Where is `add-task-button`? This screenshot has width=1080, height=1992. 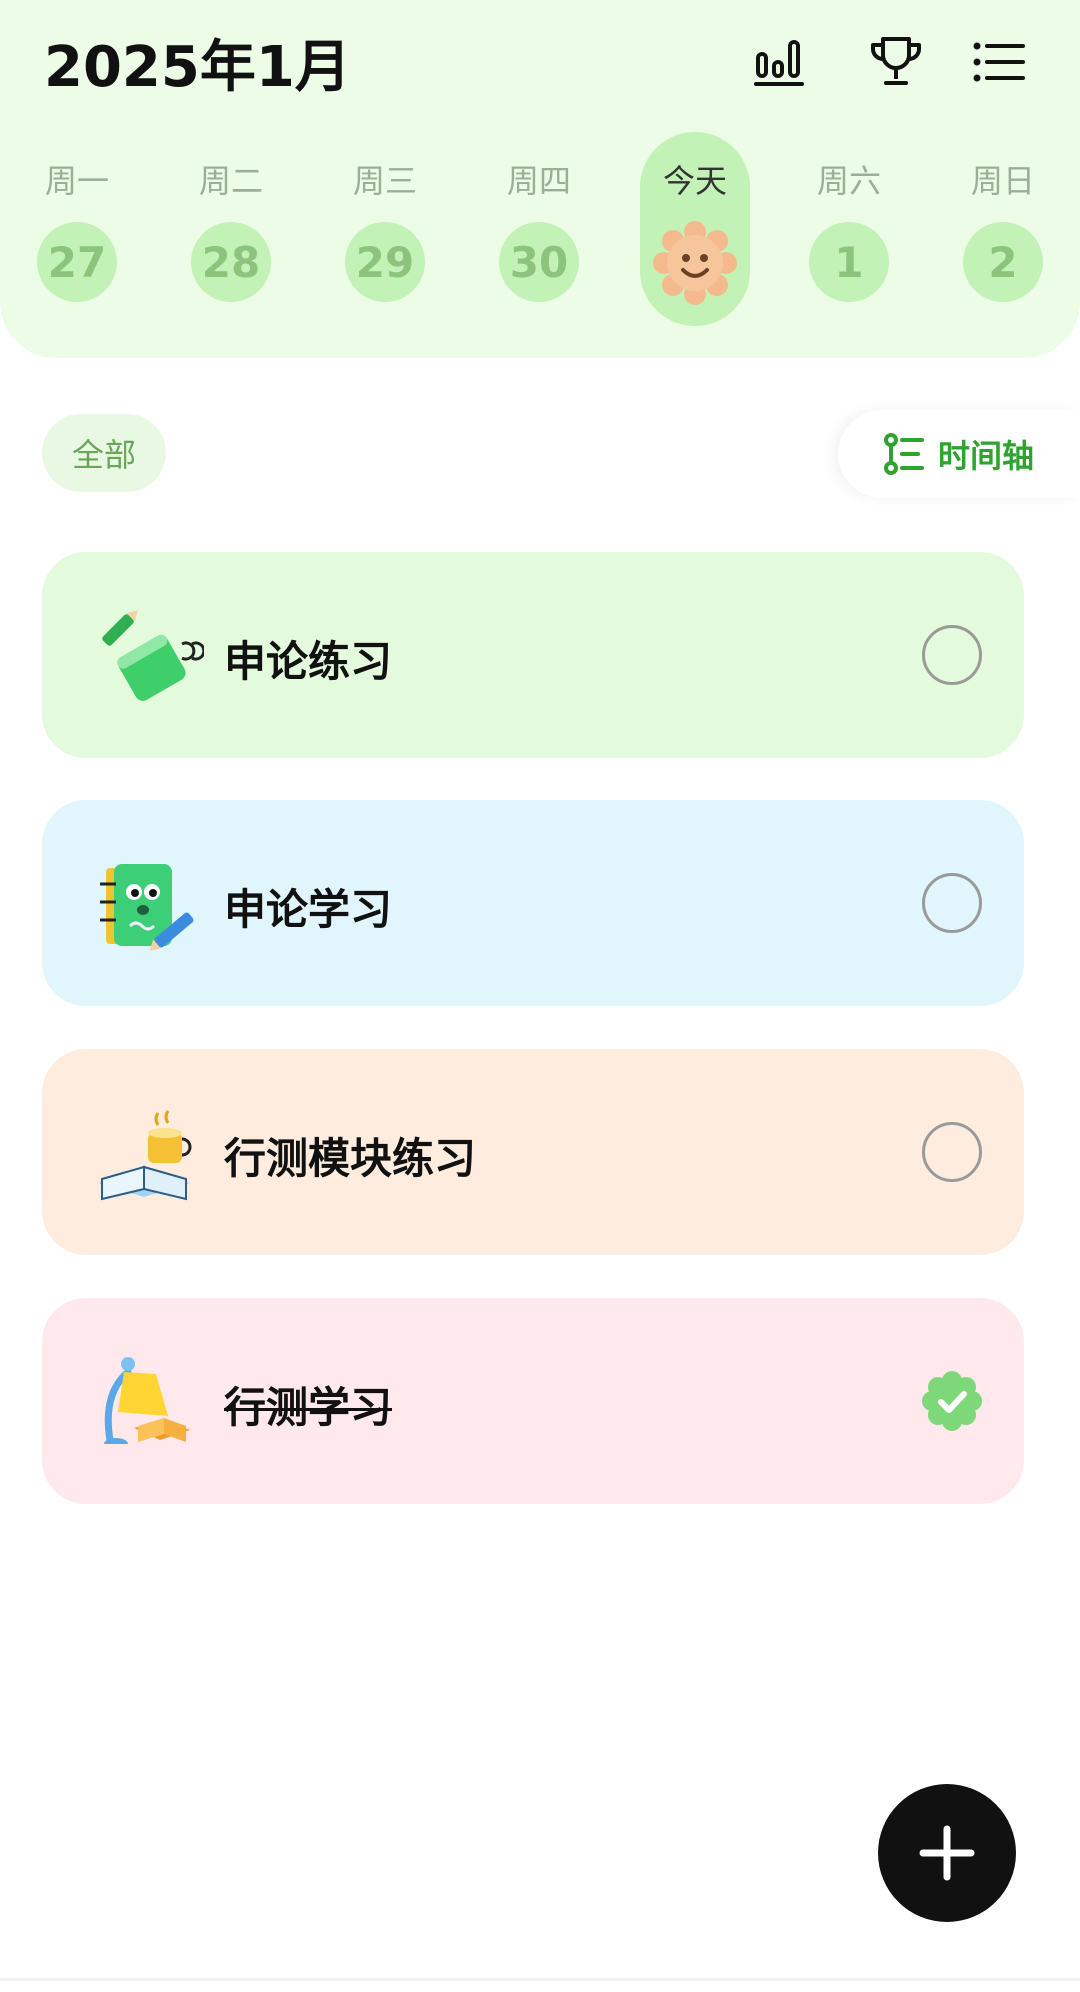 add-task-button is located at coordinates (947, 1853).